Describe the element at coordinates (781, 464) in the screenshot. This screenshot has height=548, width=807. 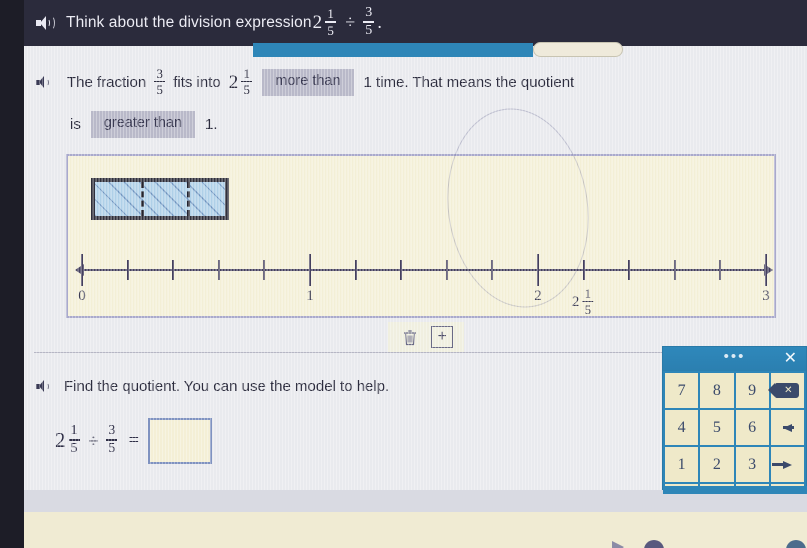
I see `arrow-right-icon` at that location.